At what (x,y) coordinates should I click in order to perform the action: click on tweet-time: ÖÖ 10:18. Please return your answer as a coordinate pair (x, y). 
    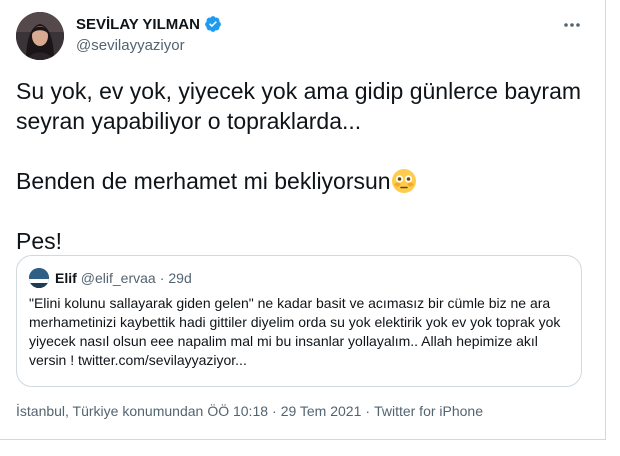
    Looking at the image, I should click on (237, 411).